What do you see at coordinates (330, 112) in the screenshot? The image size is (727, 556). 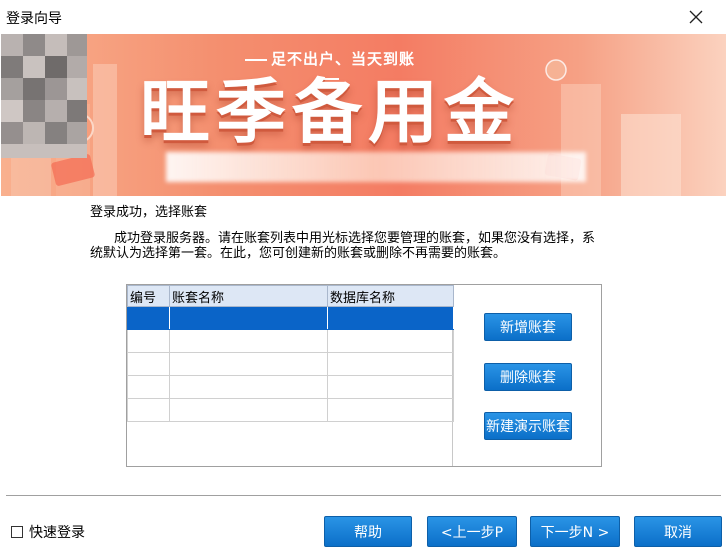 I see `banner-brand: 旺季备用金` at bounding box center [330, 112].